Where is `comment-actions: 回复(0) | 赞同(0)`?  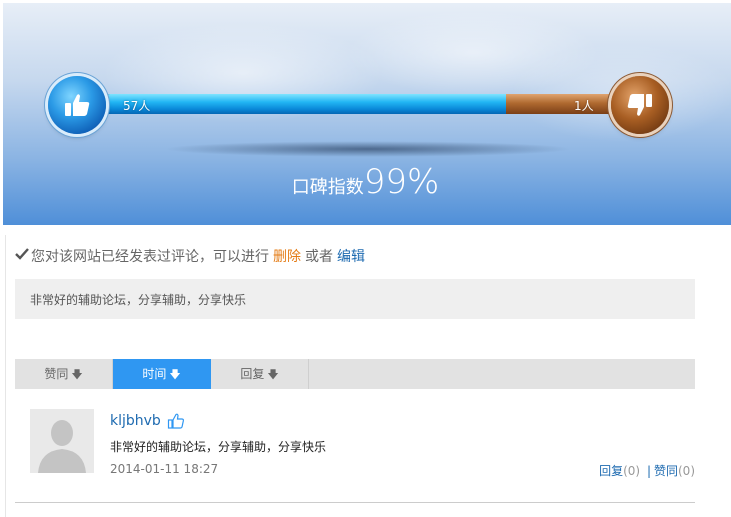
comment-actions: 回复(0) | 赞同(0) is located at coordinates (647, 470).